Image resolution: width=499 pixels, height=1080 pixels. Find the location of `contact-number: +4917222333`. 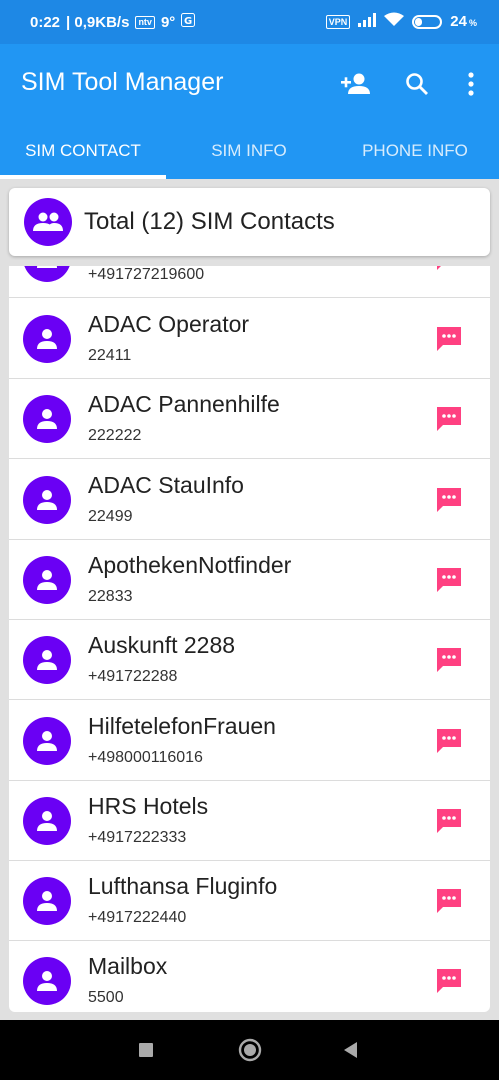

contact-number: +4917222333 is located at coordinates (137, 837).